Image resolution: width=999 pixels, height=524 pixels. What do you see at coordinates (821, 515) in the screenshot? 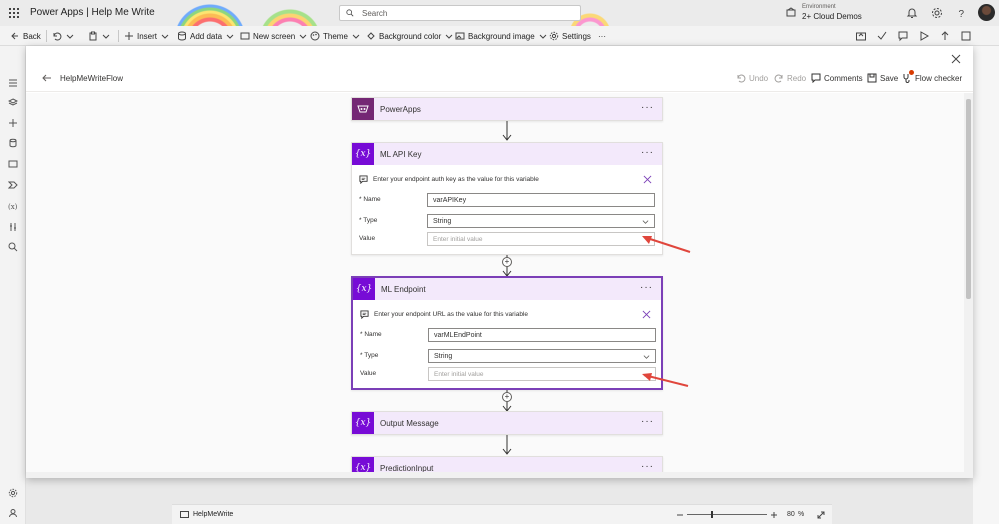
I see `fit-to-window-icon` at bounding box center [821, 515].